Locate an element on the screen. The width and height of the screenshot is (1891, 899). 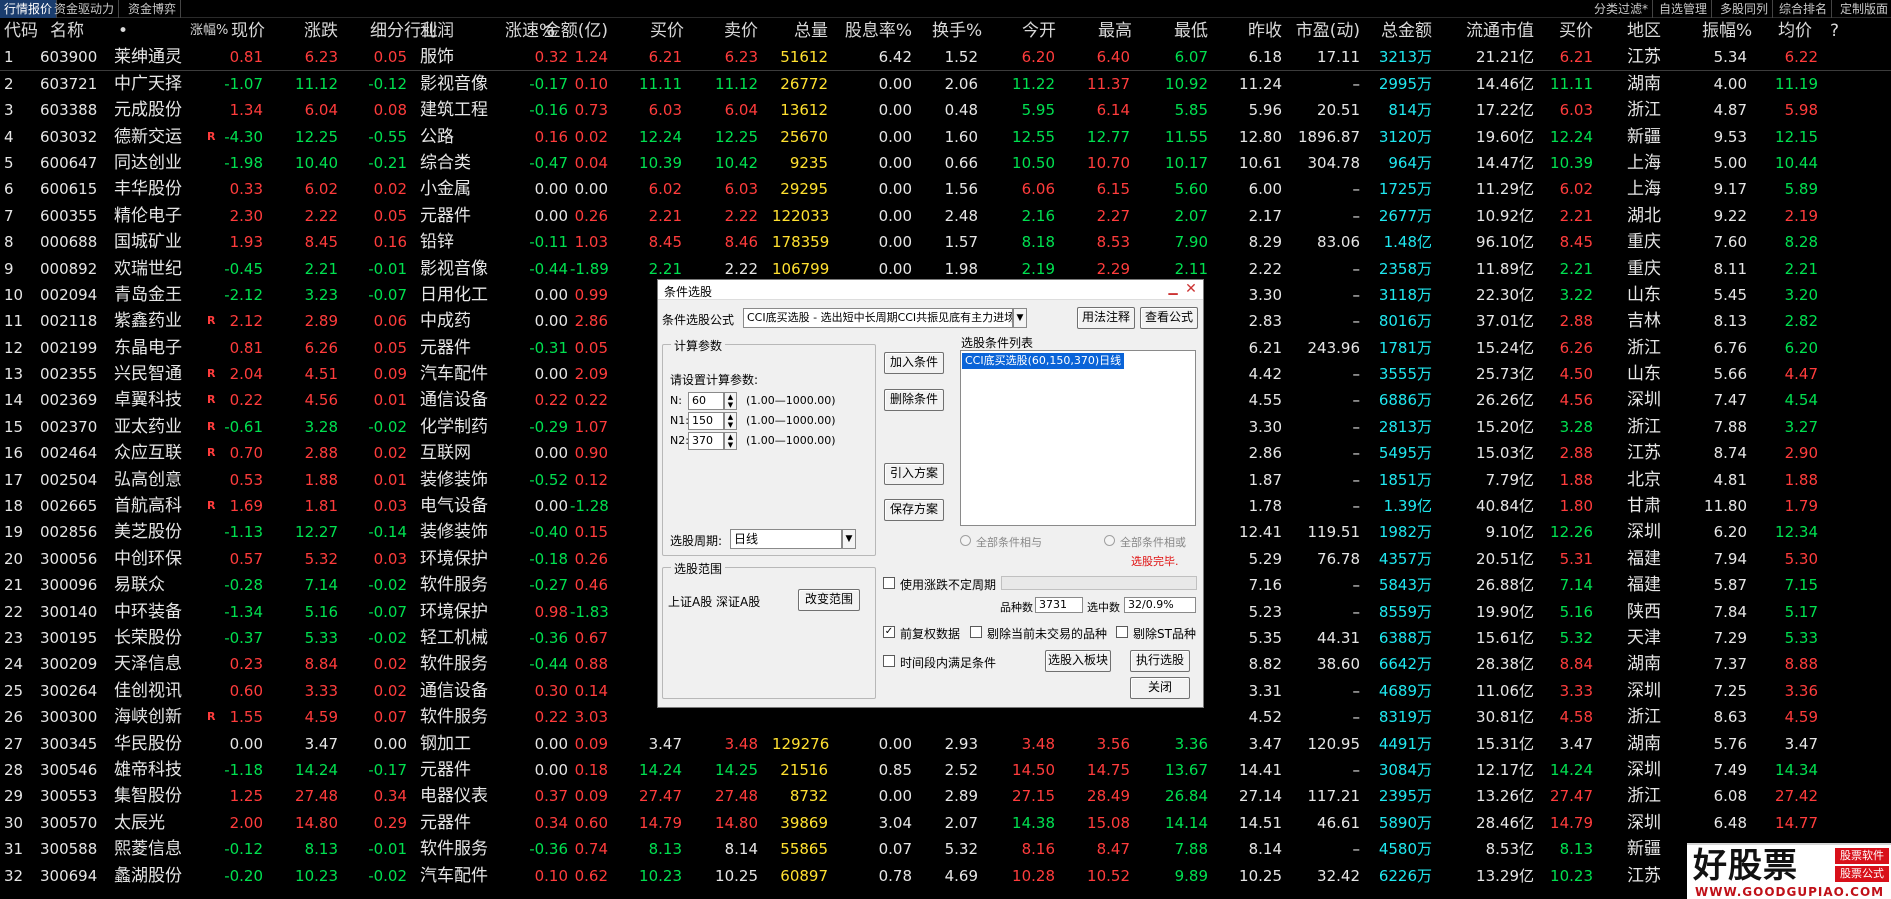
column-header-11: 买价 is located at coordinates (666, 31).